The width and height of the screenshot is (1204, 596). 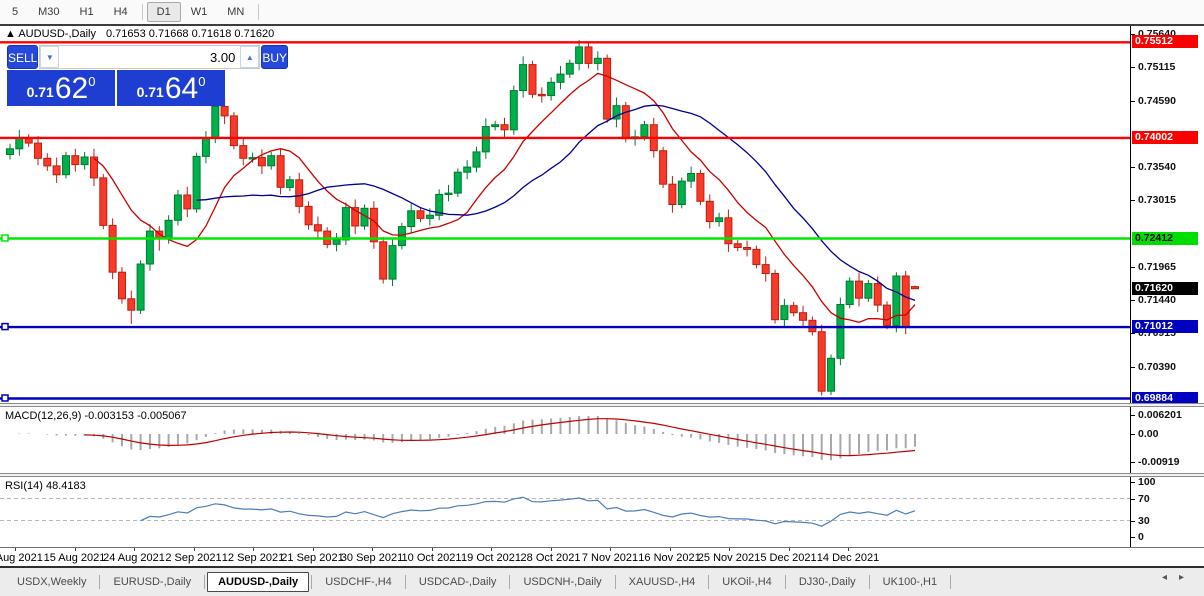 I want to click on rsi-chart, so click(x=565, y=511).